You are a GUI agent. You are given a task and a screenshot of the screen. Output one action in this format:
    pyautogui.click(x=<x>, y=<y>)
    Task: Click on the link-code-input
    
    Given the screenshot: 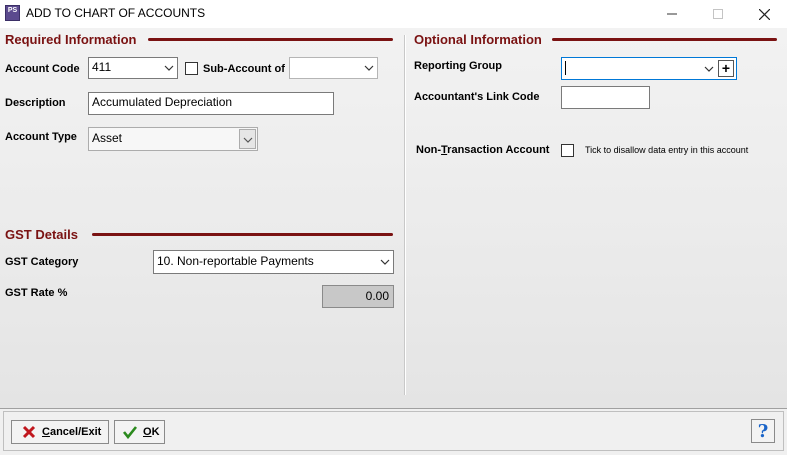 What is the action you would take?
    pyautogui.click(x=605, y=97)
    